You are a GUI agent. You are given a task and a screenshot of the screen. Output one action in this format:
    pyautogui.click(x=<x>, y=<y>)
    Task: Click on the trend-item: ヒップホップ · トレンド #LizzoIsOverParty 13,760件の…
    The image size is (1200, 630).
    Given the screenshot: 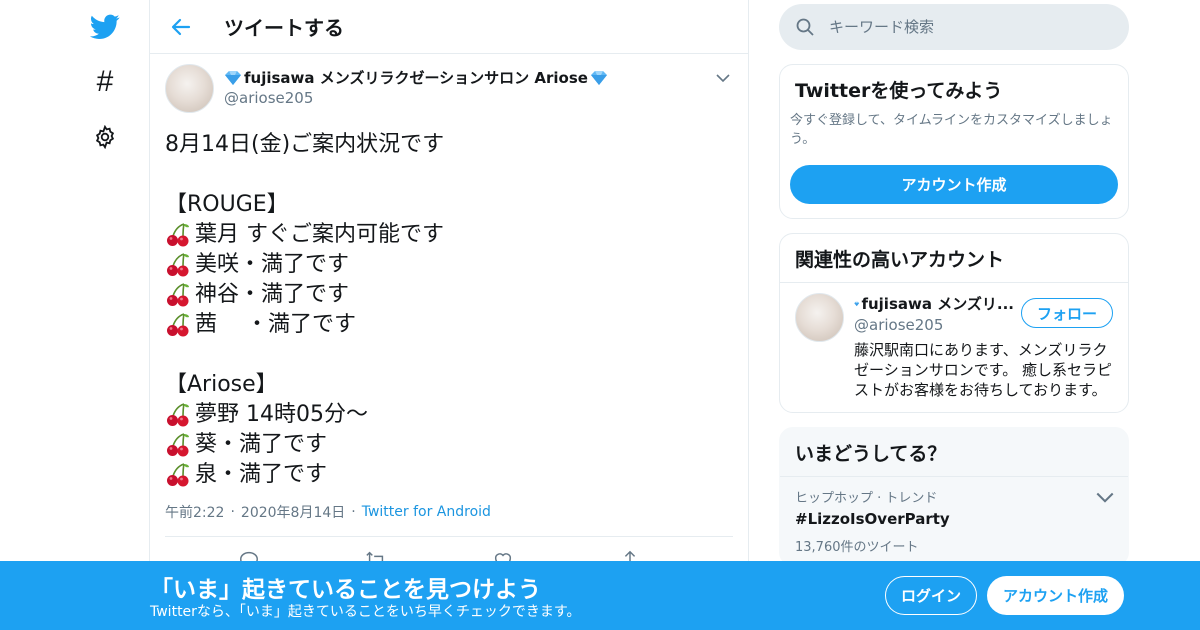 What is the action you would take?
    pyautogui.click(x=954, y=521)
    